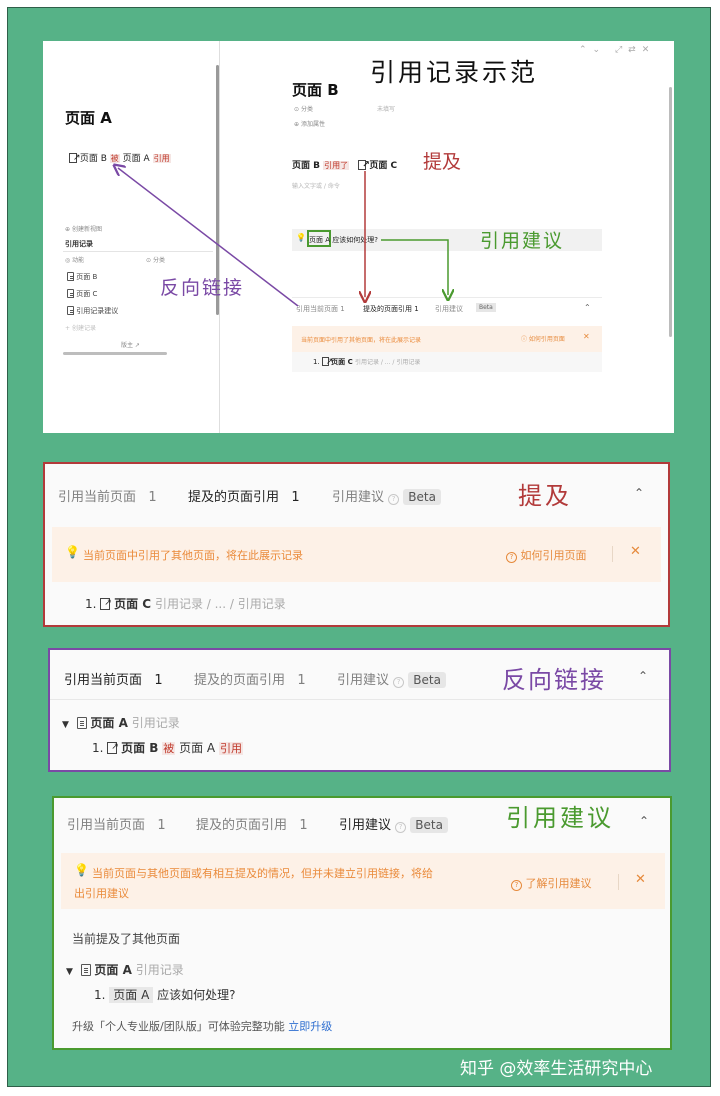  I want to click on suggest-row: 1. 页面 A 应该如何处理?, so click(165, 994).